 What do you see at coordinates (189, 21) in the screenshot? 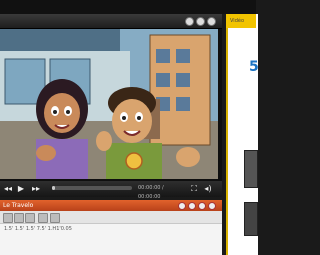
I see `minimize-icon` at bounding box center [189, 21].